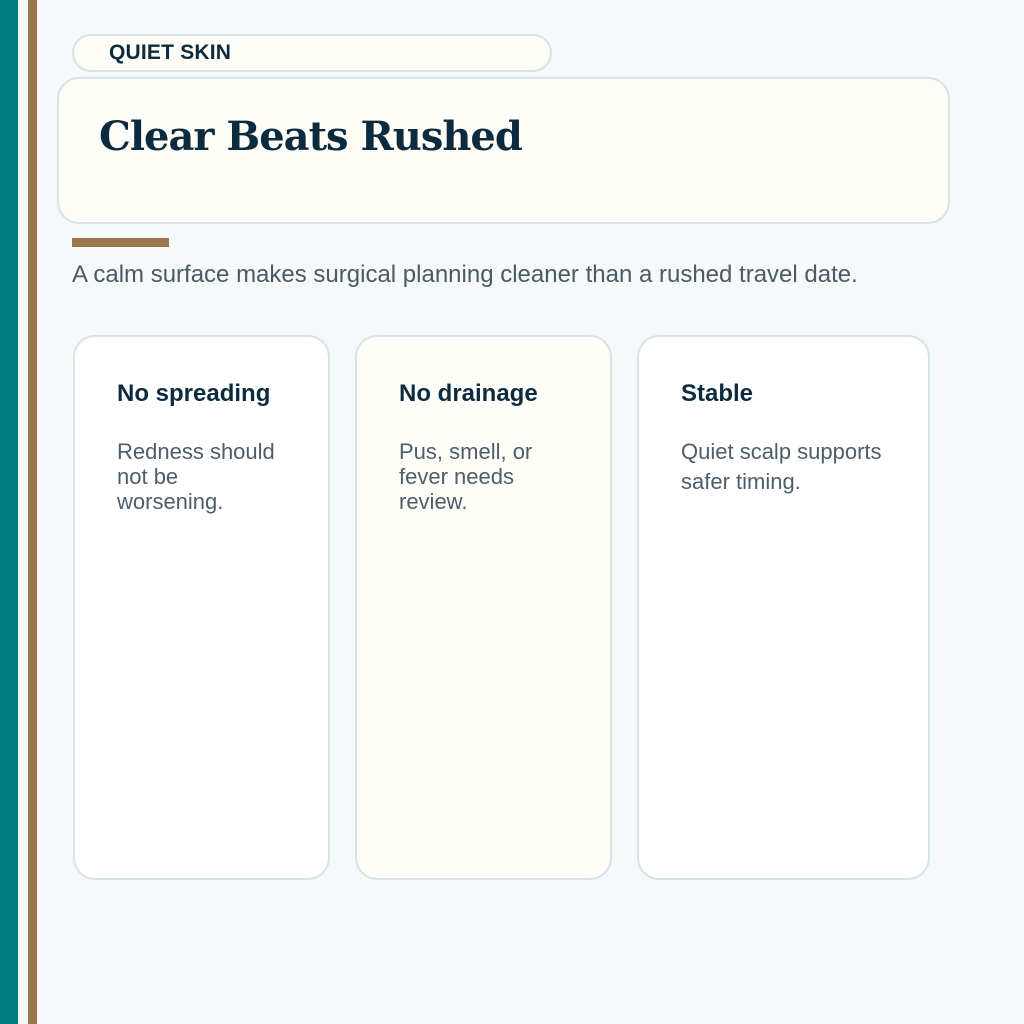  I want to click on card-title: Stable, so click(717, 393).